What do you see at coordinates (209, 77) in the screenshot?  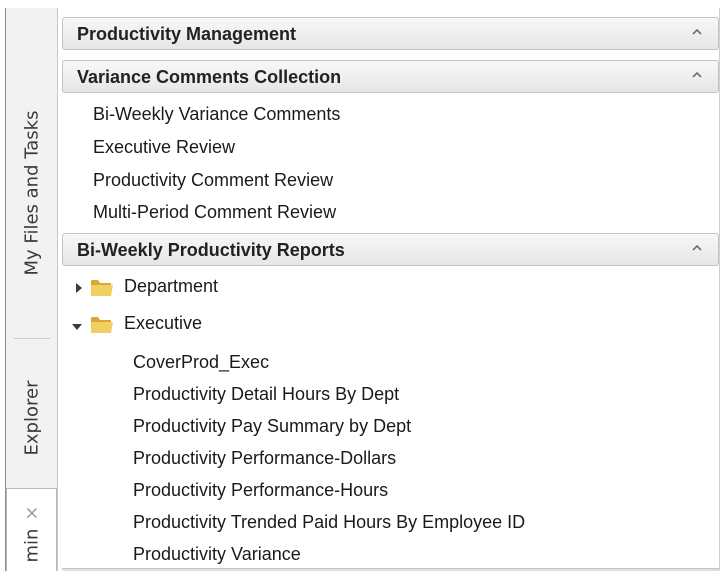 I see `section-title: Variance Comments Collection` at bounding box center [209, 77].